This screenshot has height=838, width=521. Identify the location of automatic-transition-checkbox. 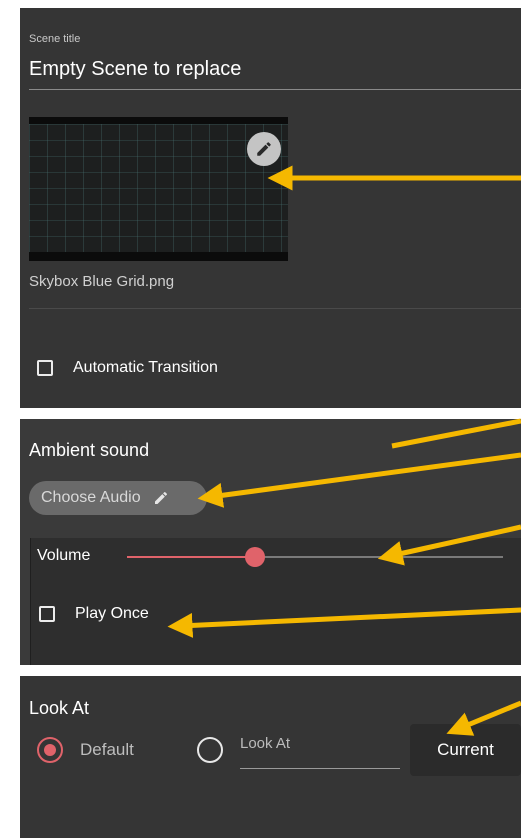
(45, 368).